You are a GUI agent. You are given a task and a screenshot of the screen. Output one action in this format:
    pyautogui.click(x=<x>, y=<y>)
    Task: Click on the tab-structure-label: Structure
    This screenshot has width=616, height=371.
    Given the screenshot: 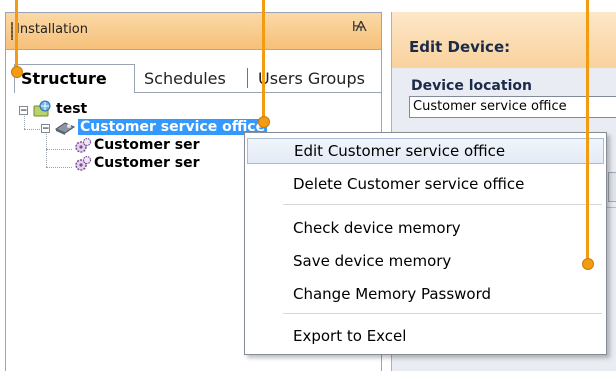 What is the action you would take?
    pyautogui.click(x=64, y=78)
    